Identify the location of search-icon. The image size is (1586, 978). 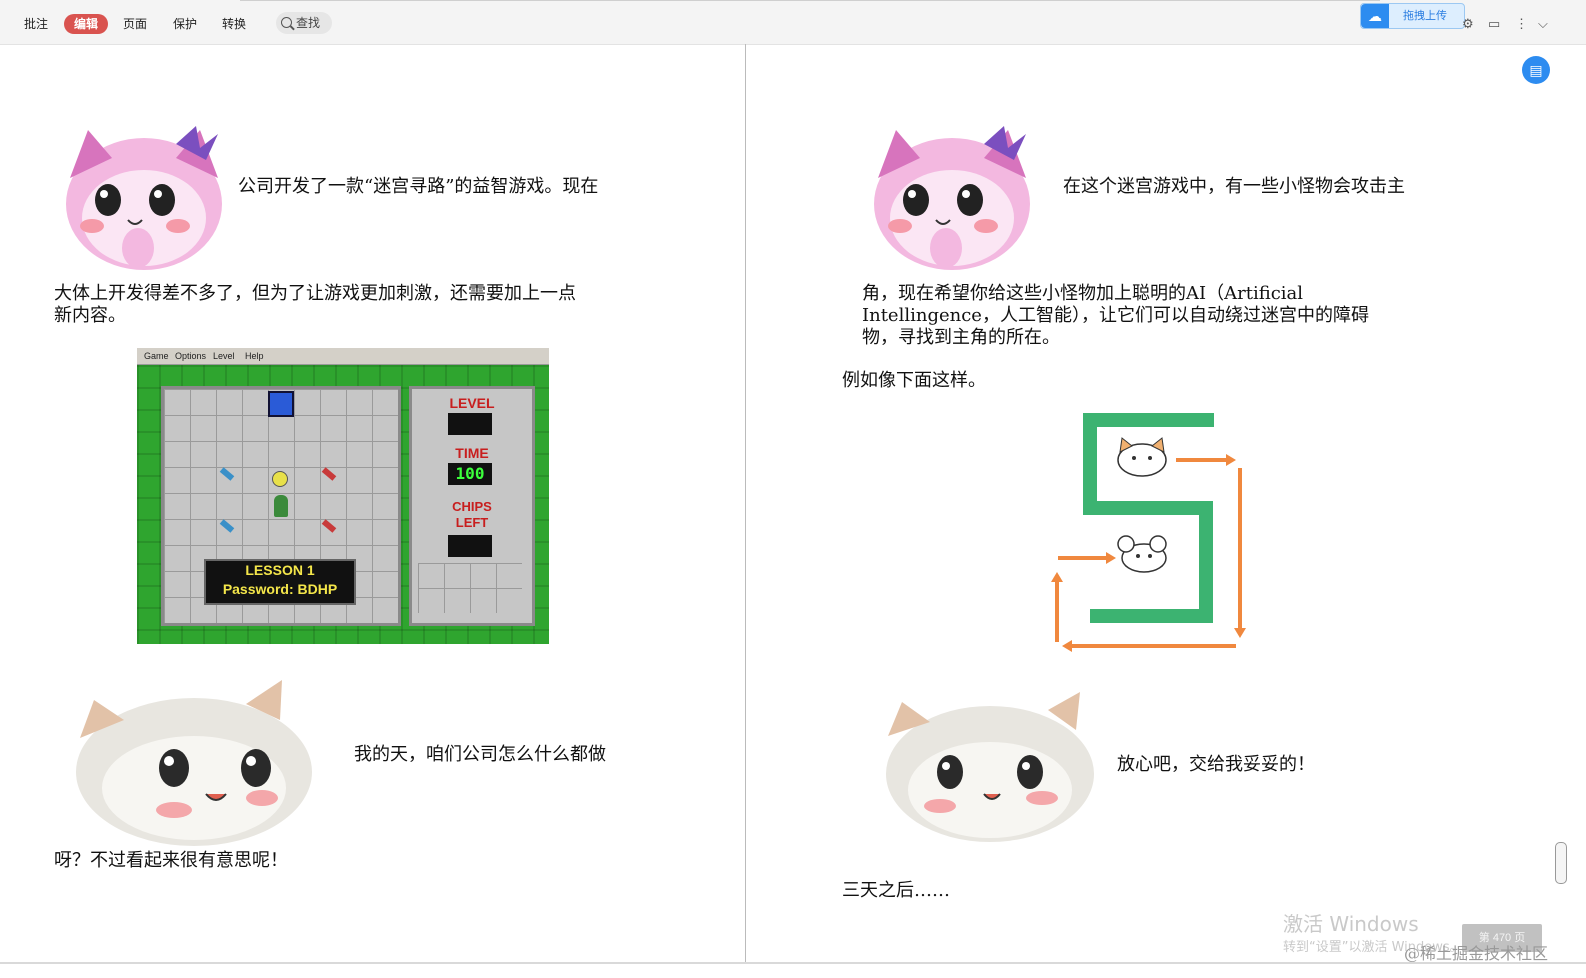
(286, 22).